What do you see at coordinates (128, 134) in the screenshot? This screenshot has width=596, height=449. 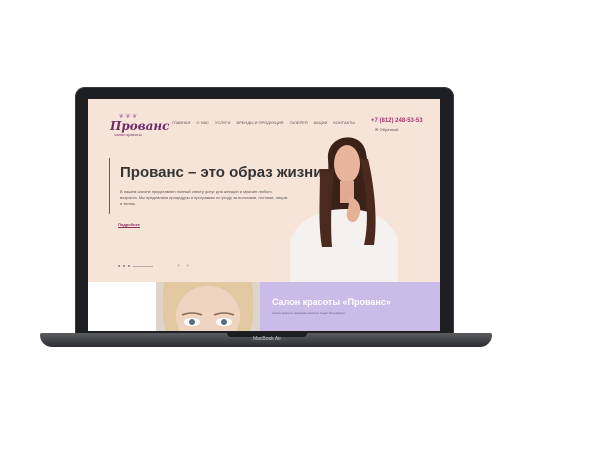 I see `logo-sub: салон красоты` at bounding box center [128, 134].